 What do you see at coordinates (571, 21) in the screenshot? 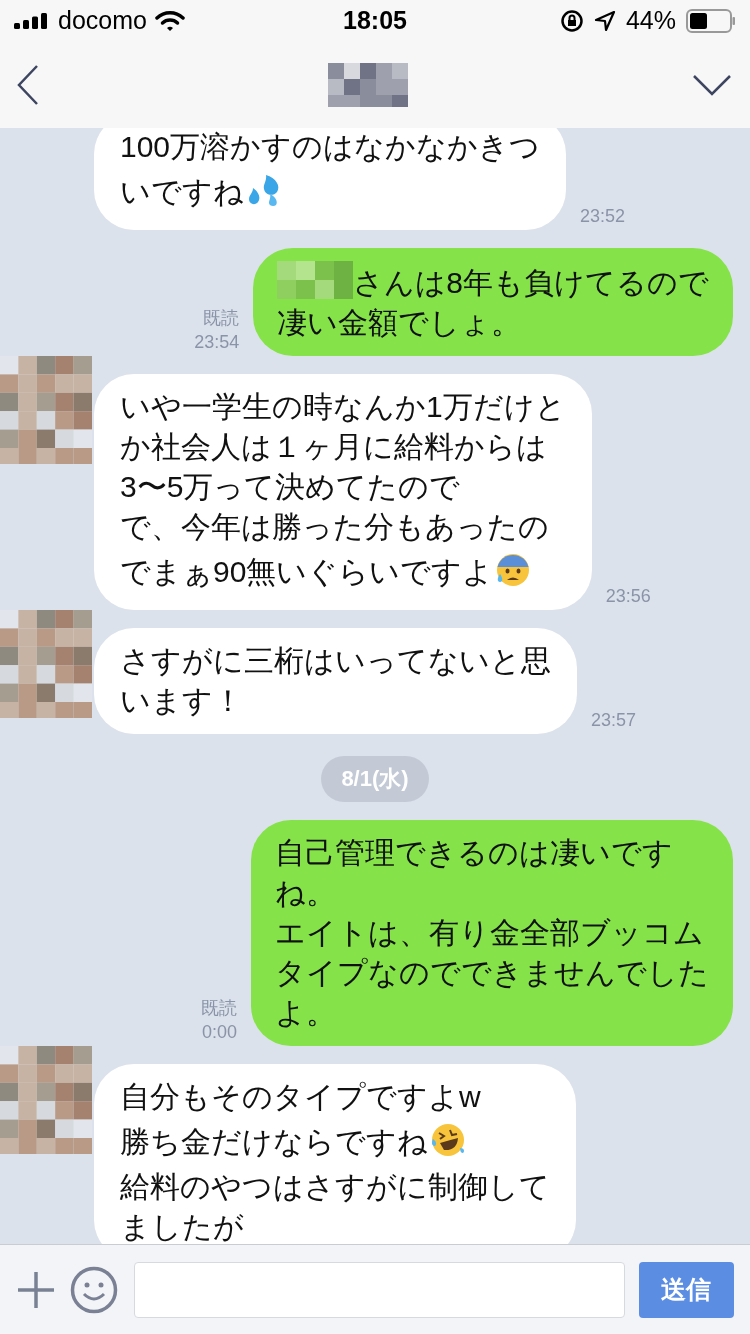
I see `rotation-lock-icon` at bounding box center [571, 21].